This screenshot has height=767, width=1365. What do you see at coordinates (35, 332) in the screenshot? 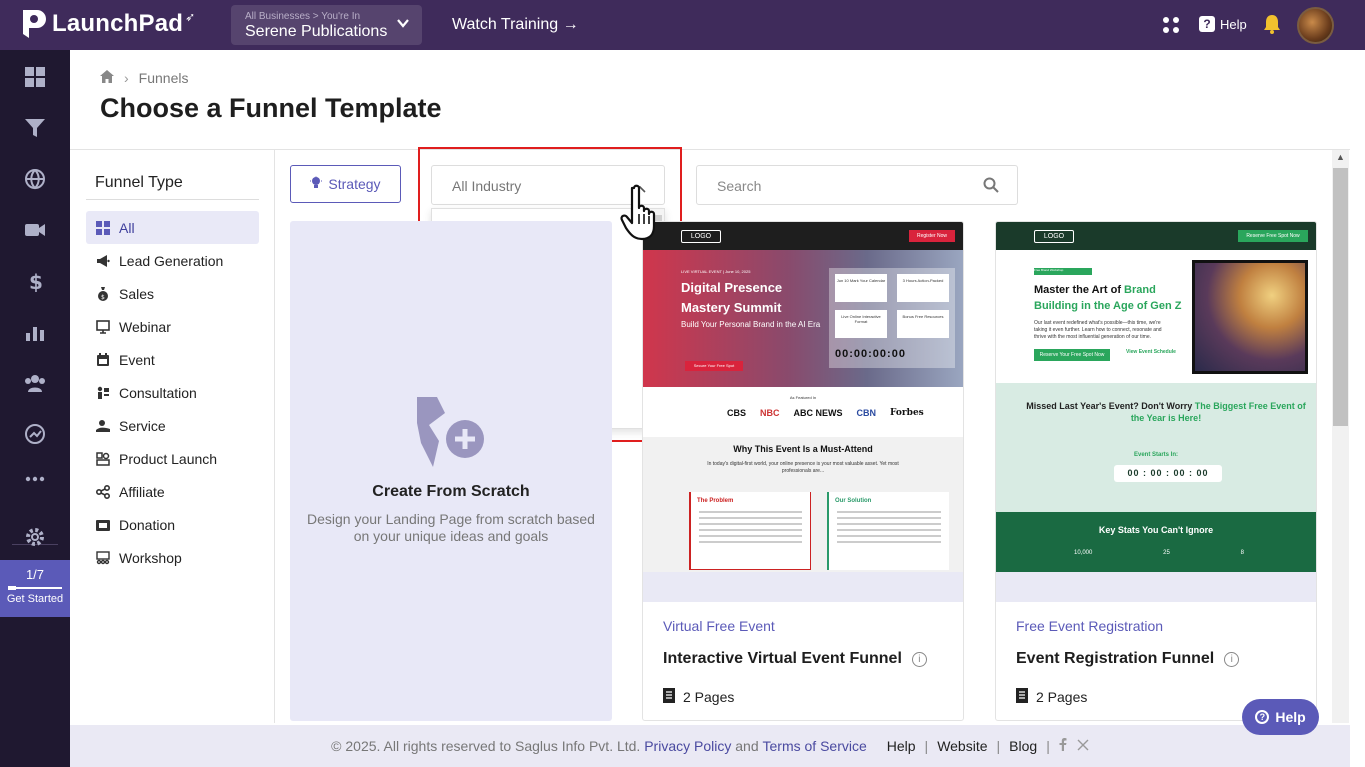
I see `analytics-icon` at bounding box center [35, 332].